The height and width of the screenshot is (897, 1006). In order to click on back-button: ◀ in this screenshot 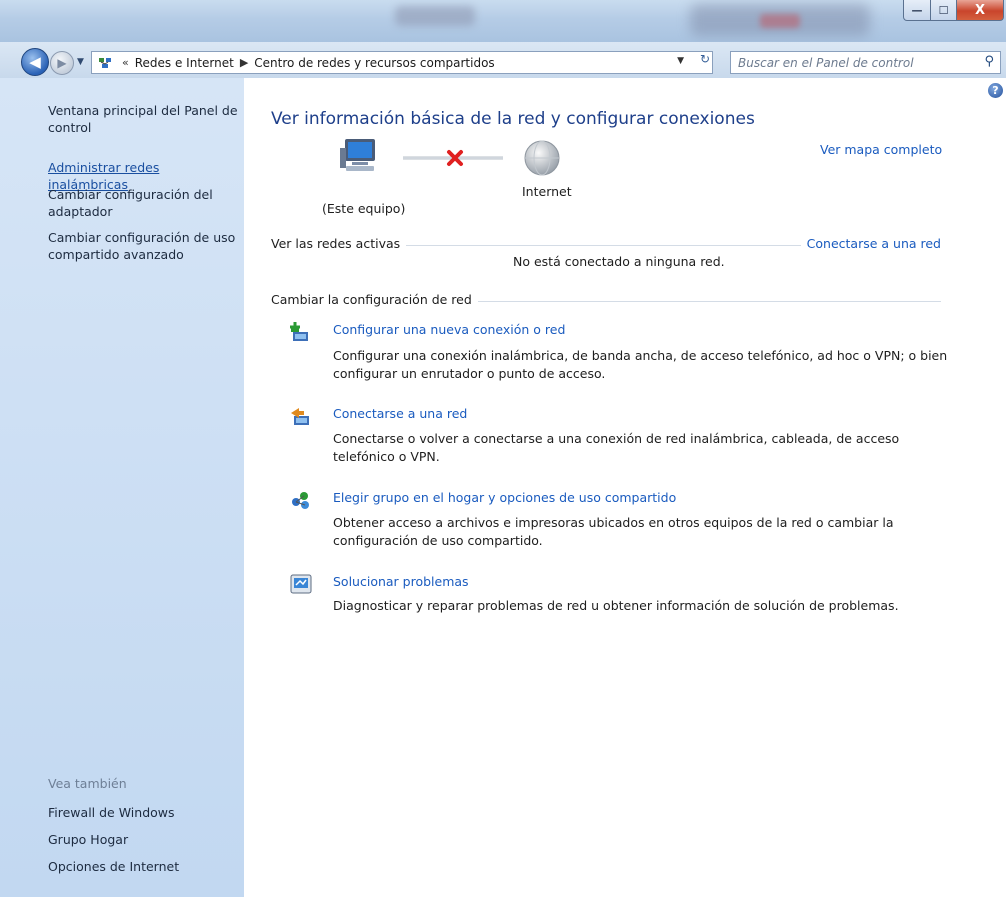, I will do `click(35, 62)`.